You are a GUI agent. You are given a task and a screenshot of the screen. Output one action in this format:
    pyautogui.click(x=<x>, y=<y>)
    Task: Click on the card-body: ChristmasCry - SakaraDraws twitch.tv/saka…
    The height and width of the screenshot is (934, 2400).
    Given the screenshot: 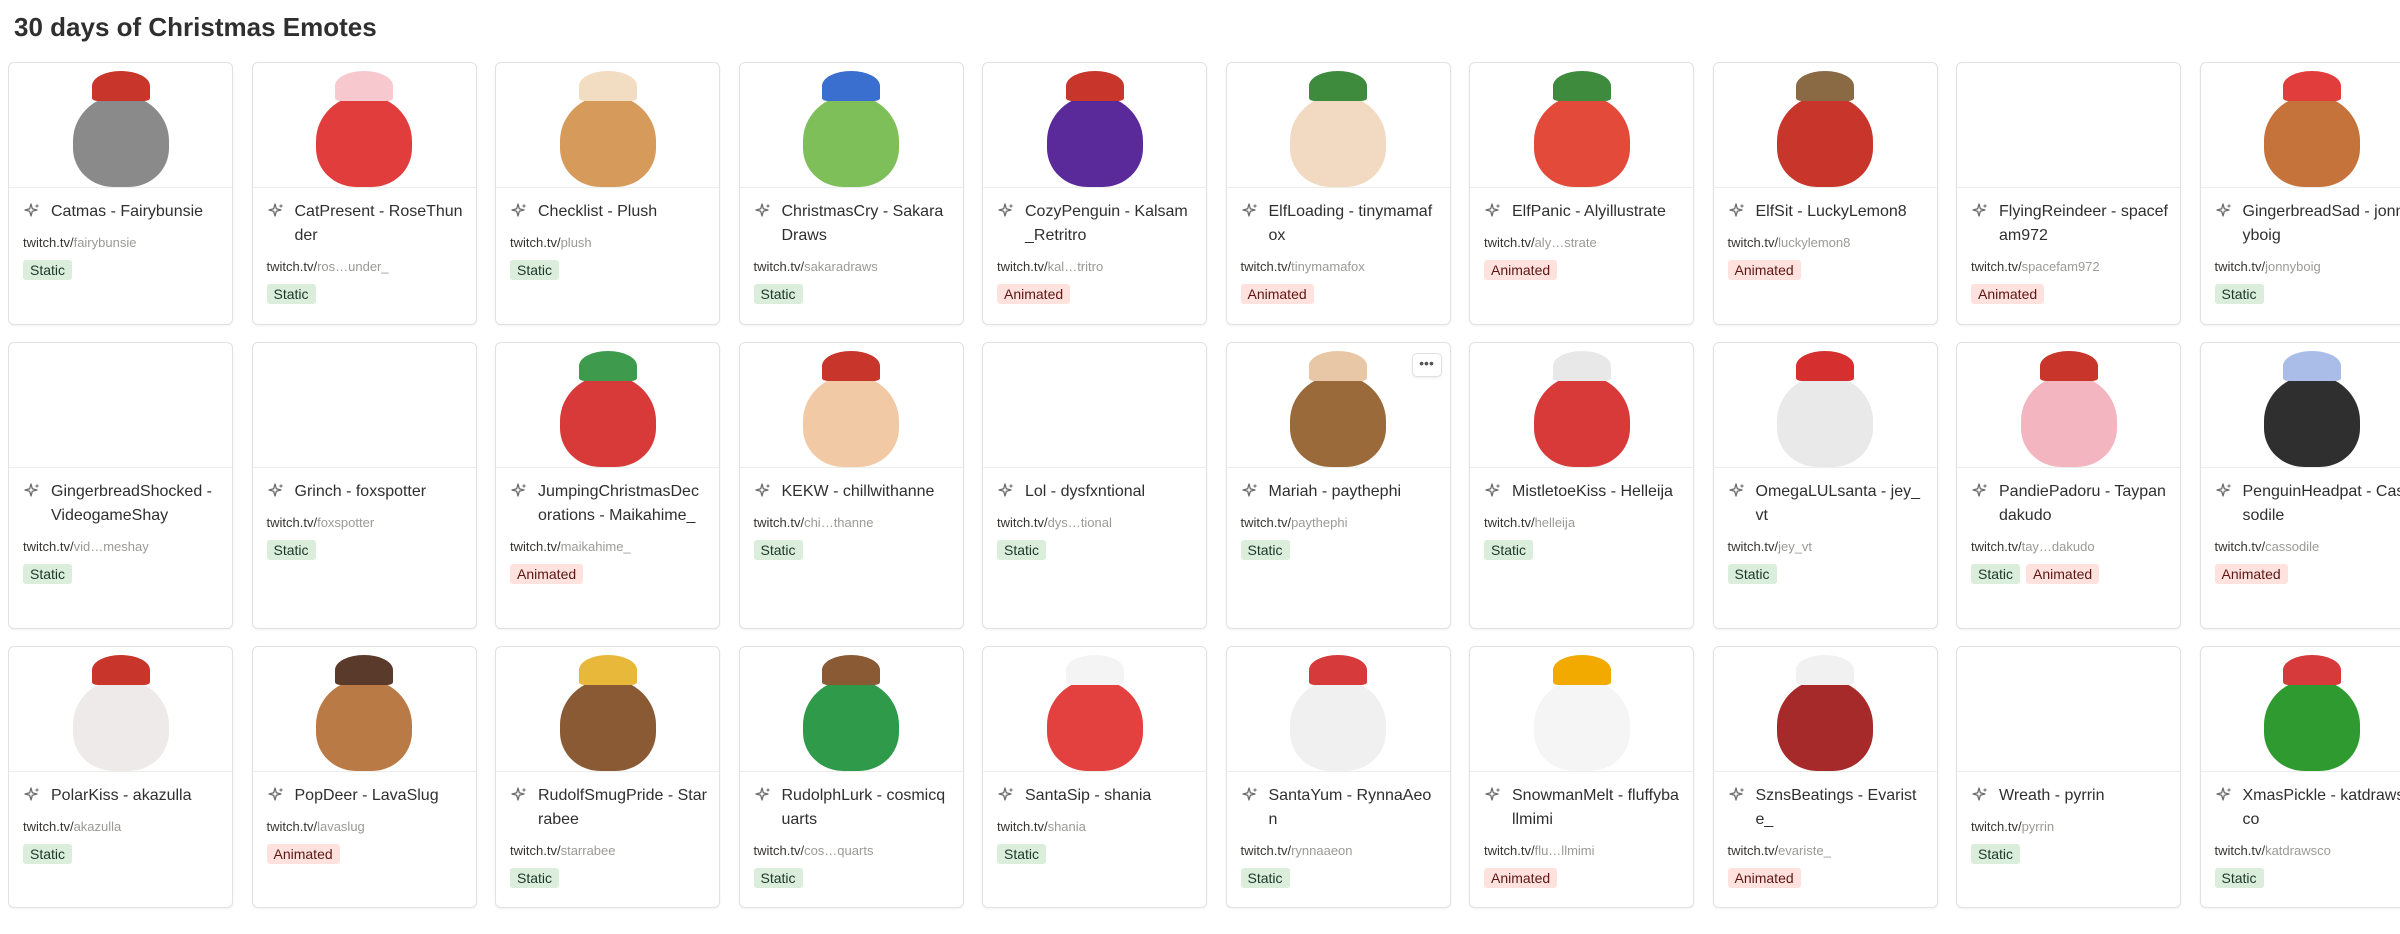 What is the action you would take?
    pyautogui.click(x=851, y=253)
    